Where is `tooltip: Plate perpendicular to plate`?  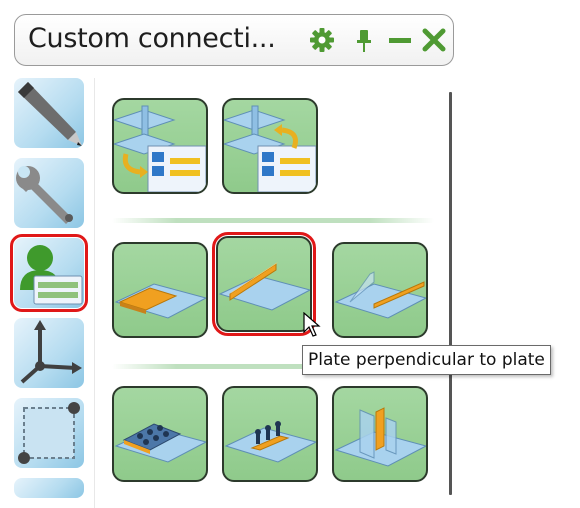
tooltip: Plate perpendicular to plate is located at coordinates (426, 360).